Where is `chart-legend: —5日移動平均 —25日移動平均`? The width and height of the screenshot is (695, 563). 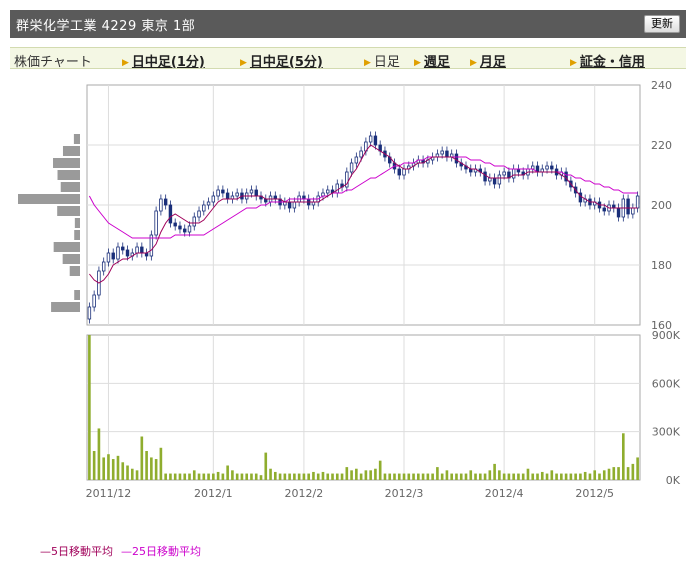
chart-legend: —5日移動平均 —25日移動平均 is located at coordinates (124, 551).